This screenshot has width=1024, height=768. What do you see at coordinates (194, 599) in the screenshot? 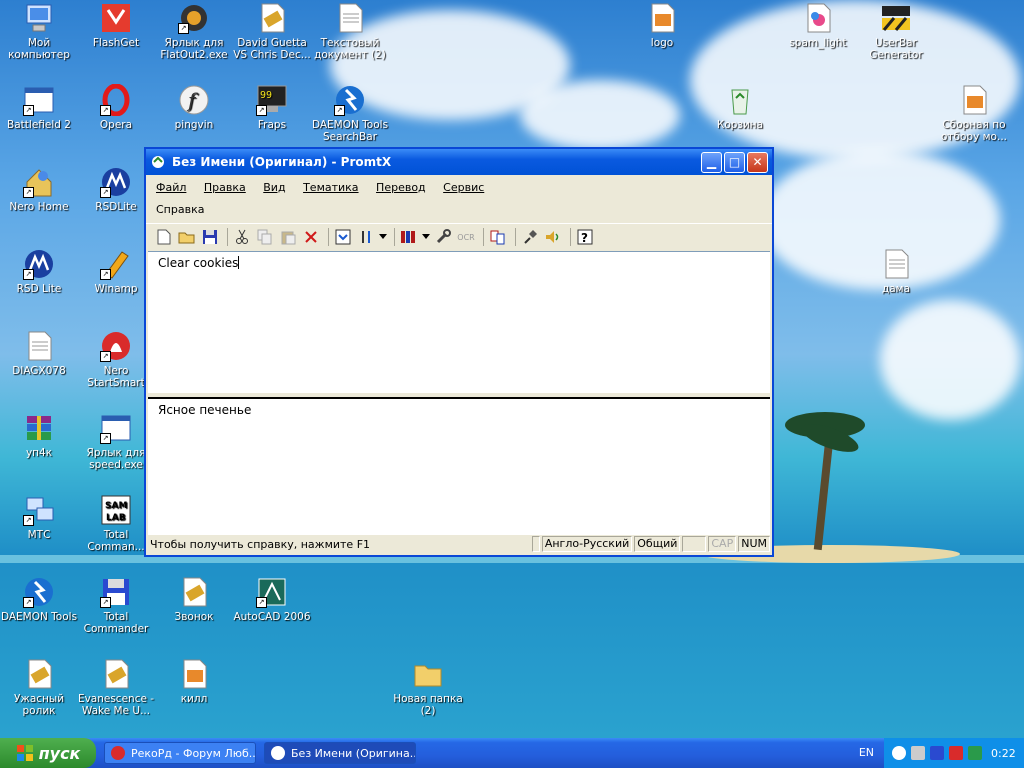
I see `desktop-icon-zvonok: Звонок` at bounding box center [194, 599].